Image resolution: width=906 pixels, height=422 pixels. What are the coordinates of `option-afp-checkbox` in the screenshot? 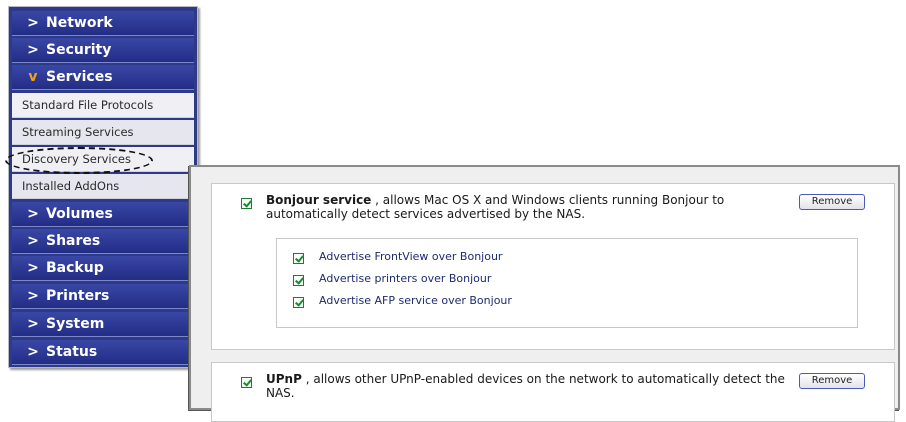 It's located at (298, 302).